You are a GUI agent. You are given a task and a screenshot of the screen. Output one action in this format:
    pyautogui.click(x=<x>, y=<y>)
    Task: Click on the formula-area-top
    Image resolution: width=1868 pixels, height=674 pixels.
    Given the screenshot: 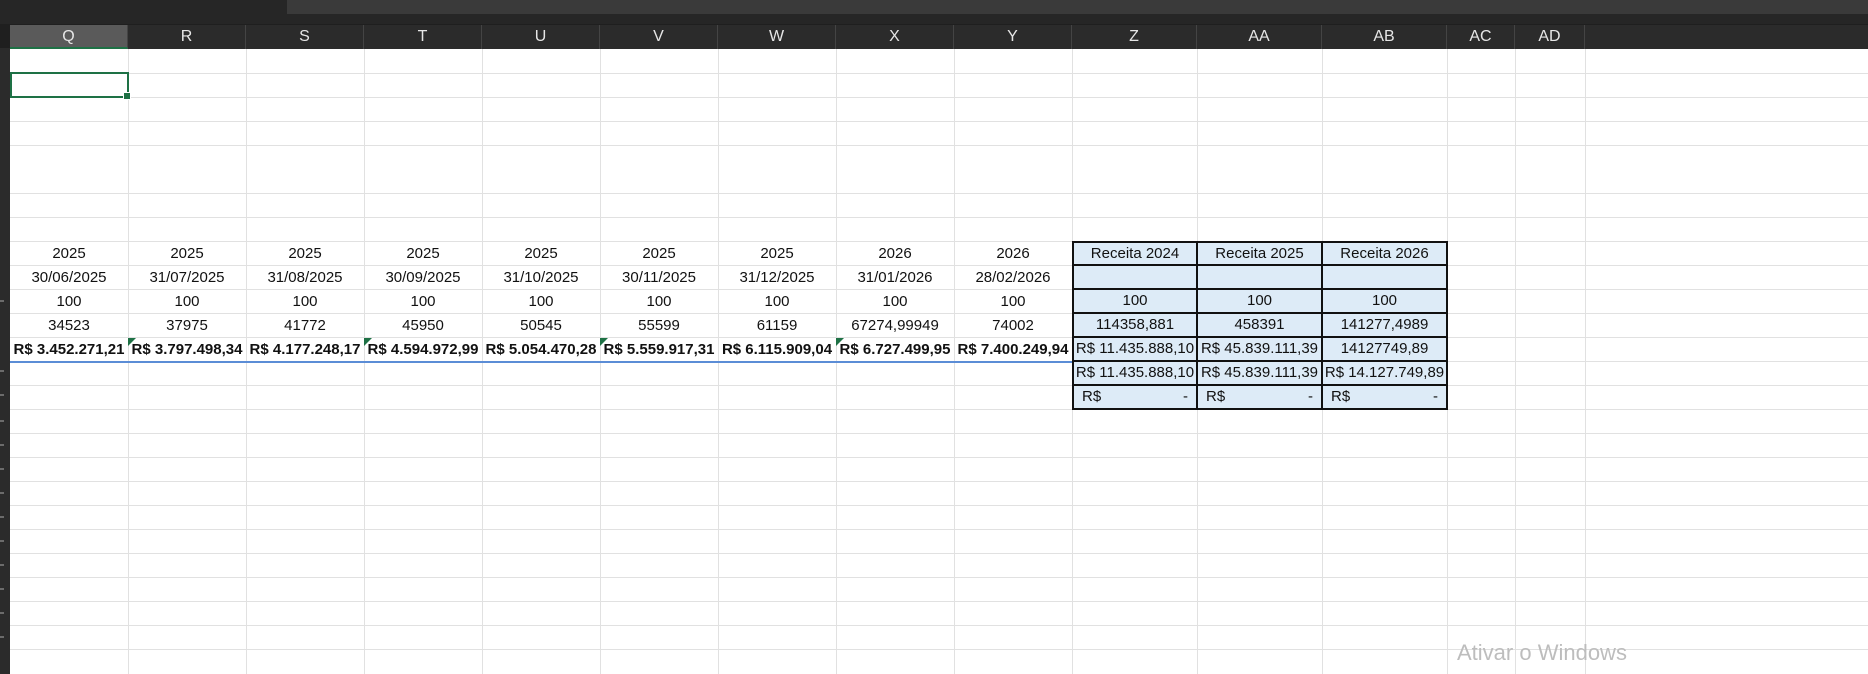 What is the action you would take?
    pyautogui.click(x=934, y=12)
    